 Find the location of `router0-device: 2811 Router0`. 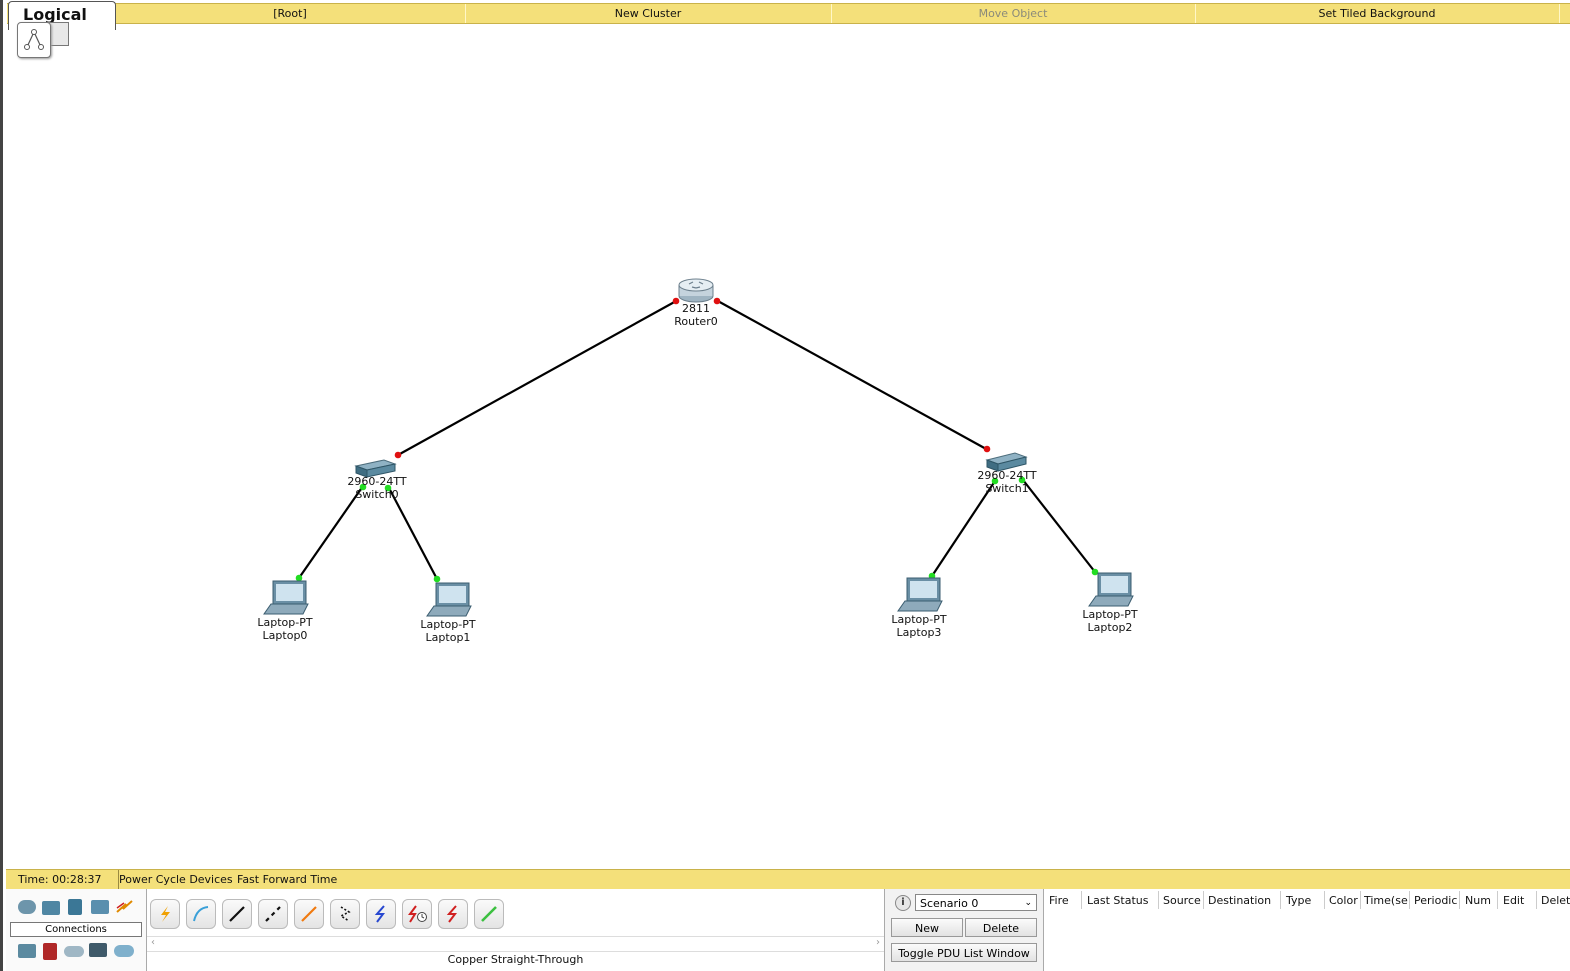

router0-device: 2811 Router0 is located at coordinates (696, 303).